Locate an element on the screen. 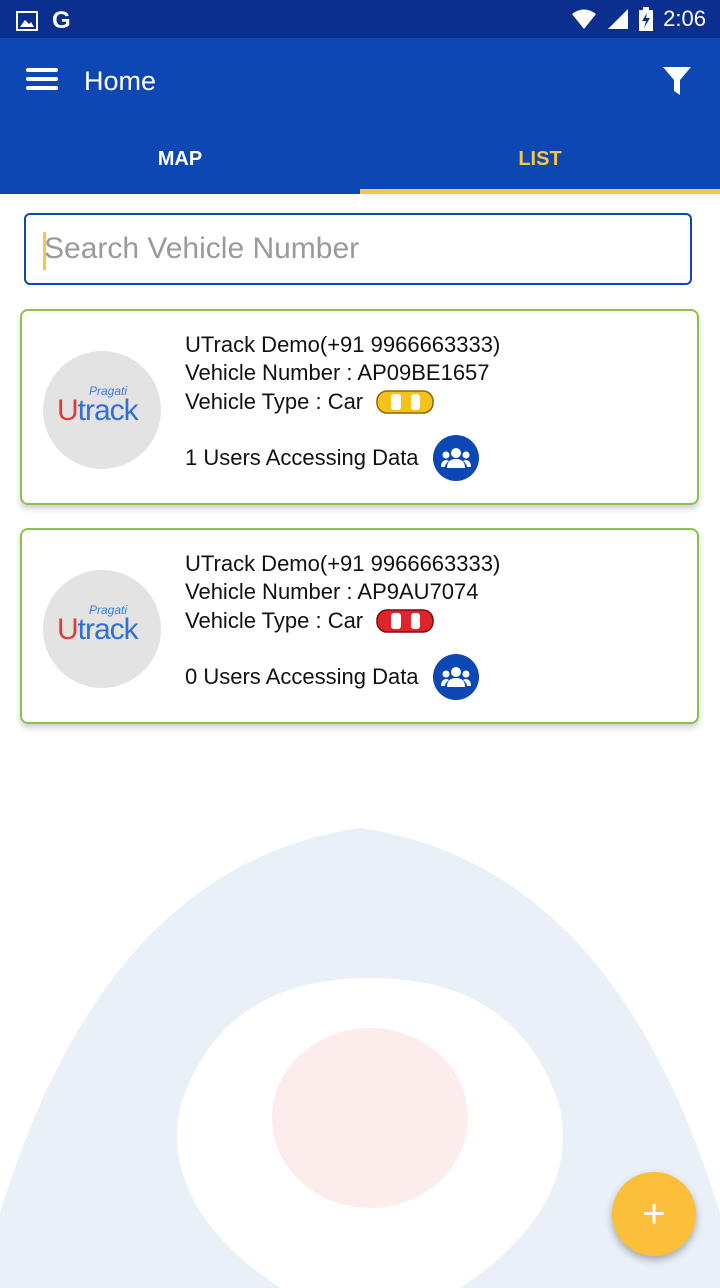  users-accessing-text: 1 Users Accessing Data is located at coordinates (302, 457).